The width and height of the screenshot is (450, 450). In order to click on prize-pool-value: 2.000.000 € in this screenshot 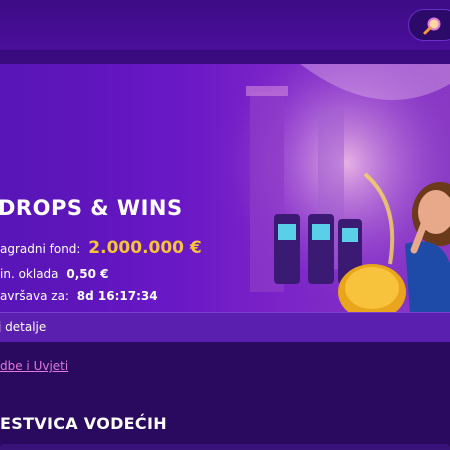, I will do `click(145, 248)`.